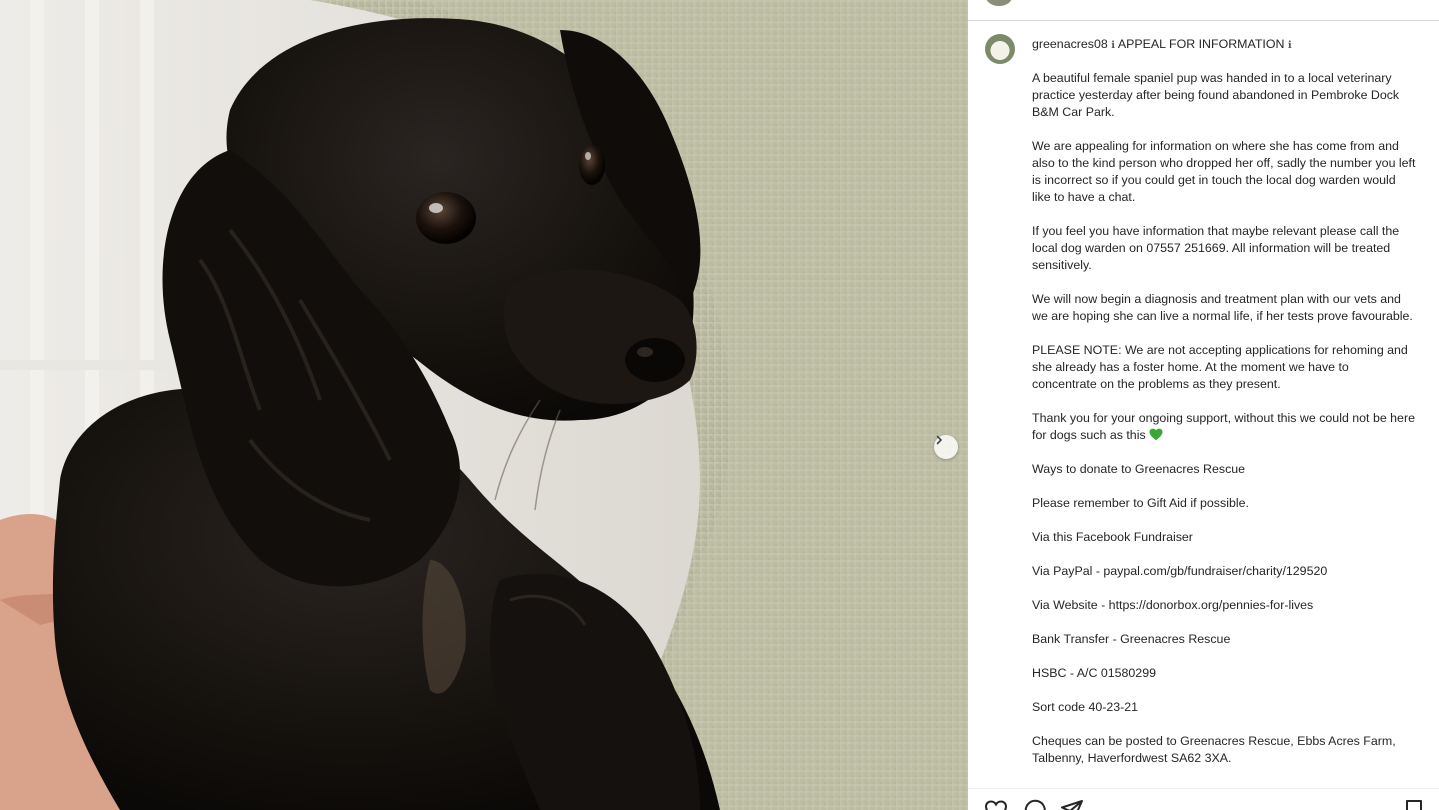 The width and height of the screenshot is (1439, 810). I want to click on header-avatar, so click(999, 3).